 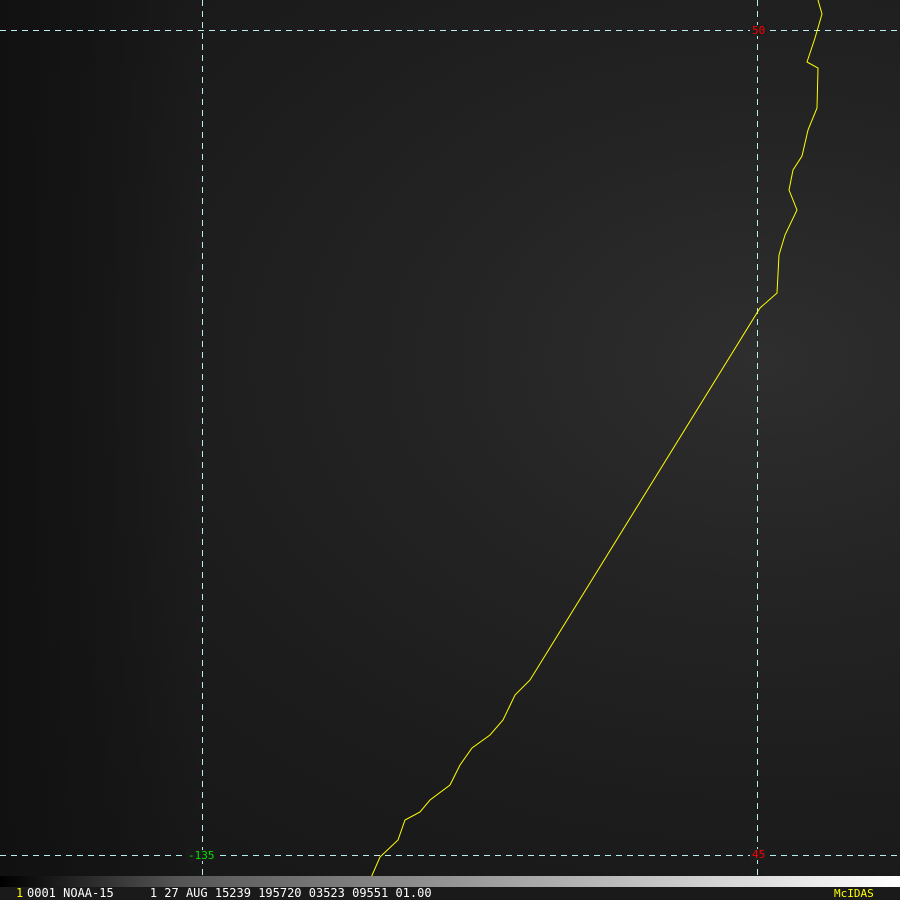 What do you see at coordinates (759, 30) in the screenshot?
I see `latitude-label-top: 50` at bounding box center [759, 30].